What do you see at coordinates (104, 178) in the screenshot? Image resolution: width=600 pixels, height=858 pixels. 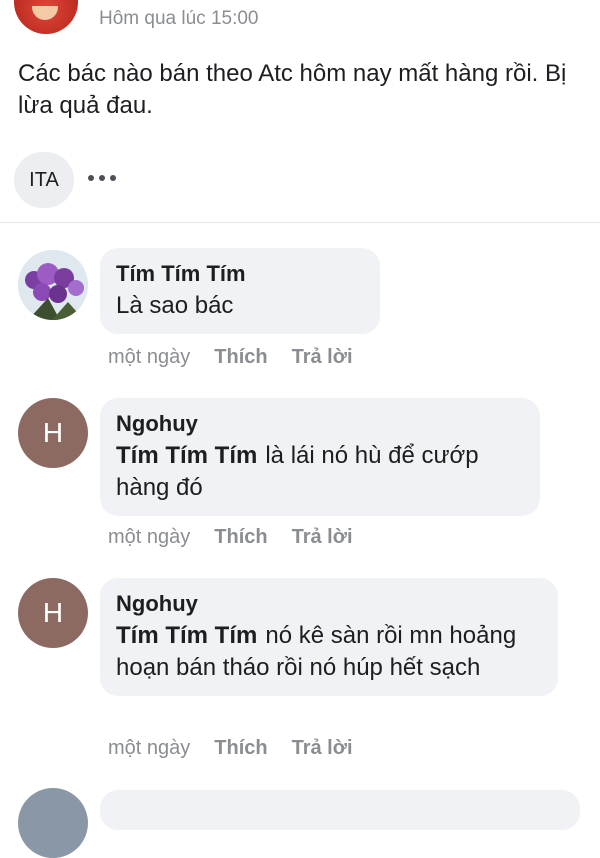 I see `more-options-icon` at bounding box center [104, 178].